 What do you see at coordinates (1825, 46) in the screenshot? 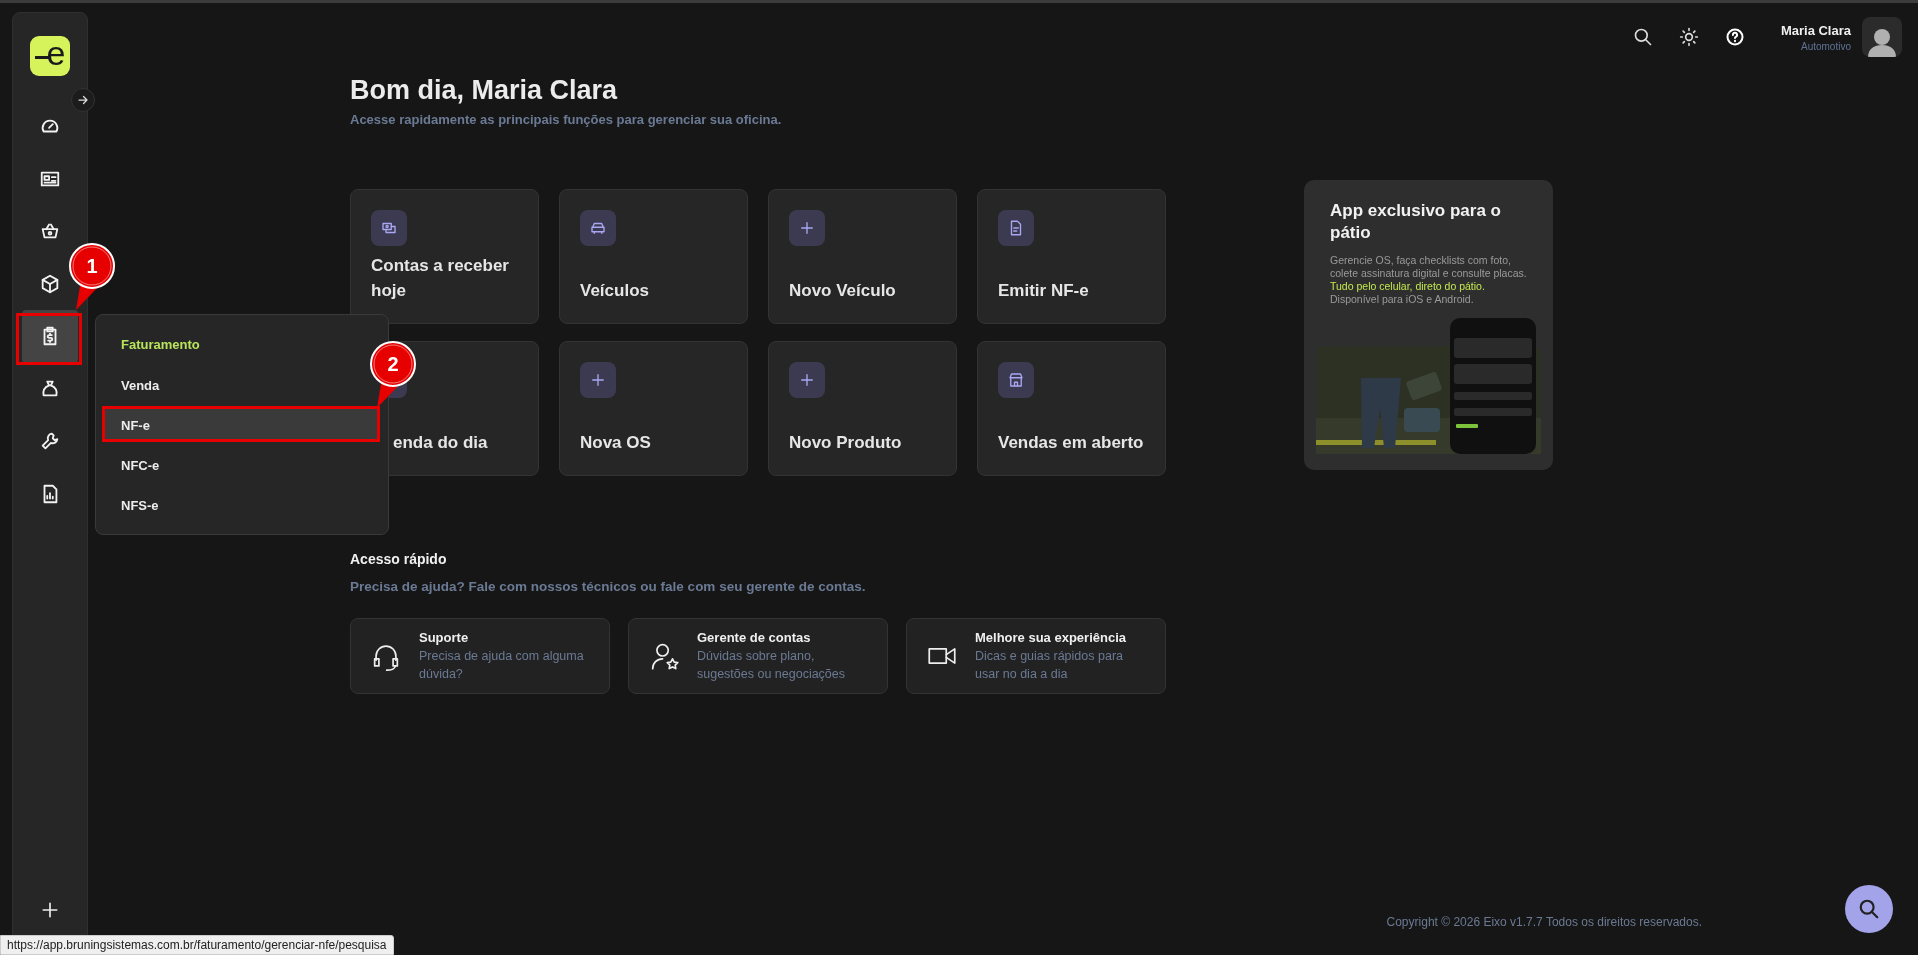
I see `user-role: Automotivo` at bounding box center [1825, 46].